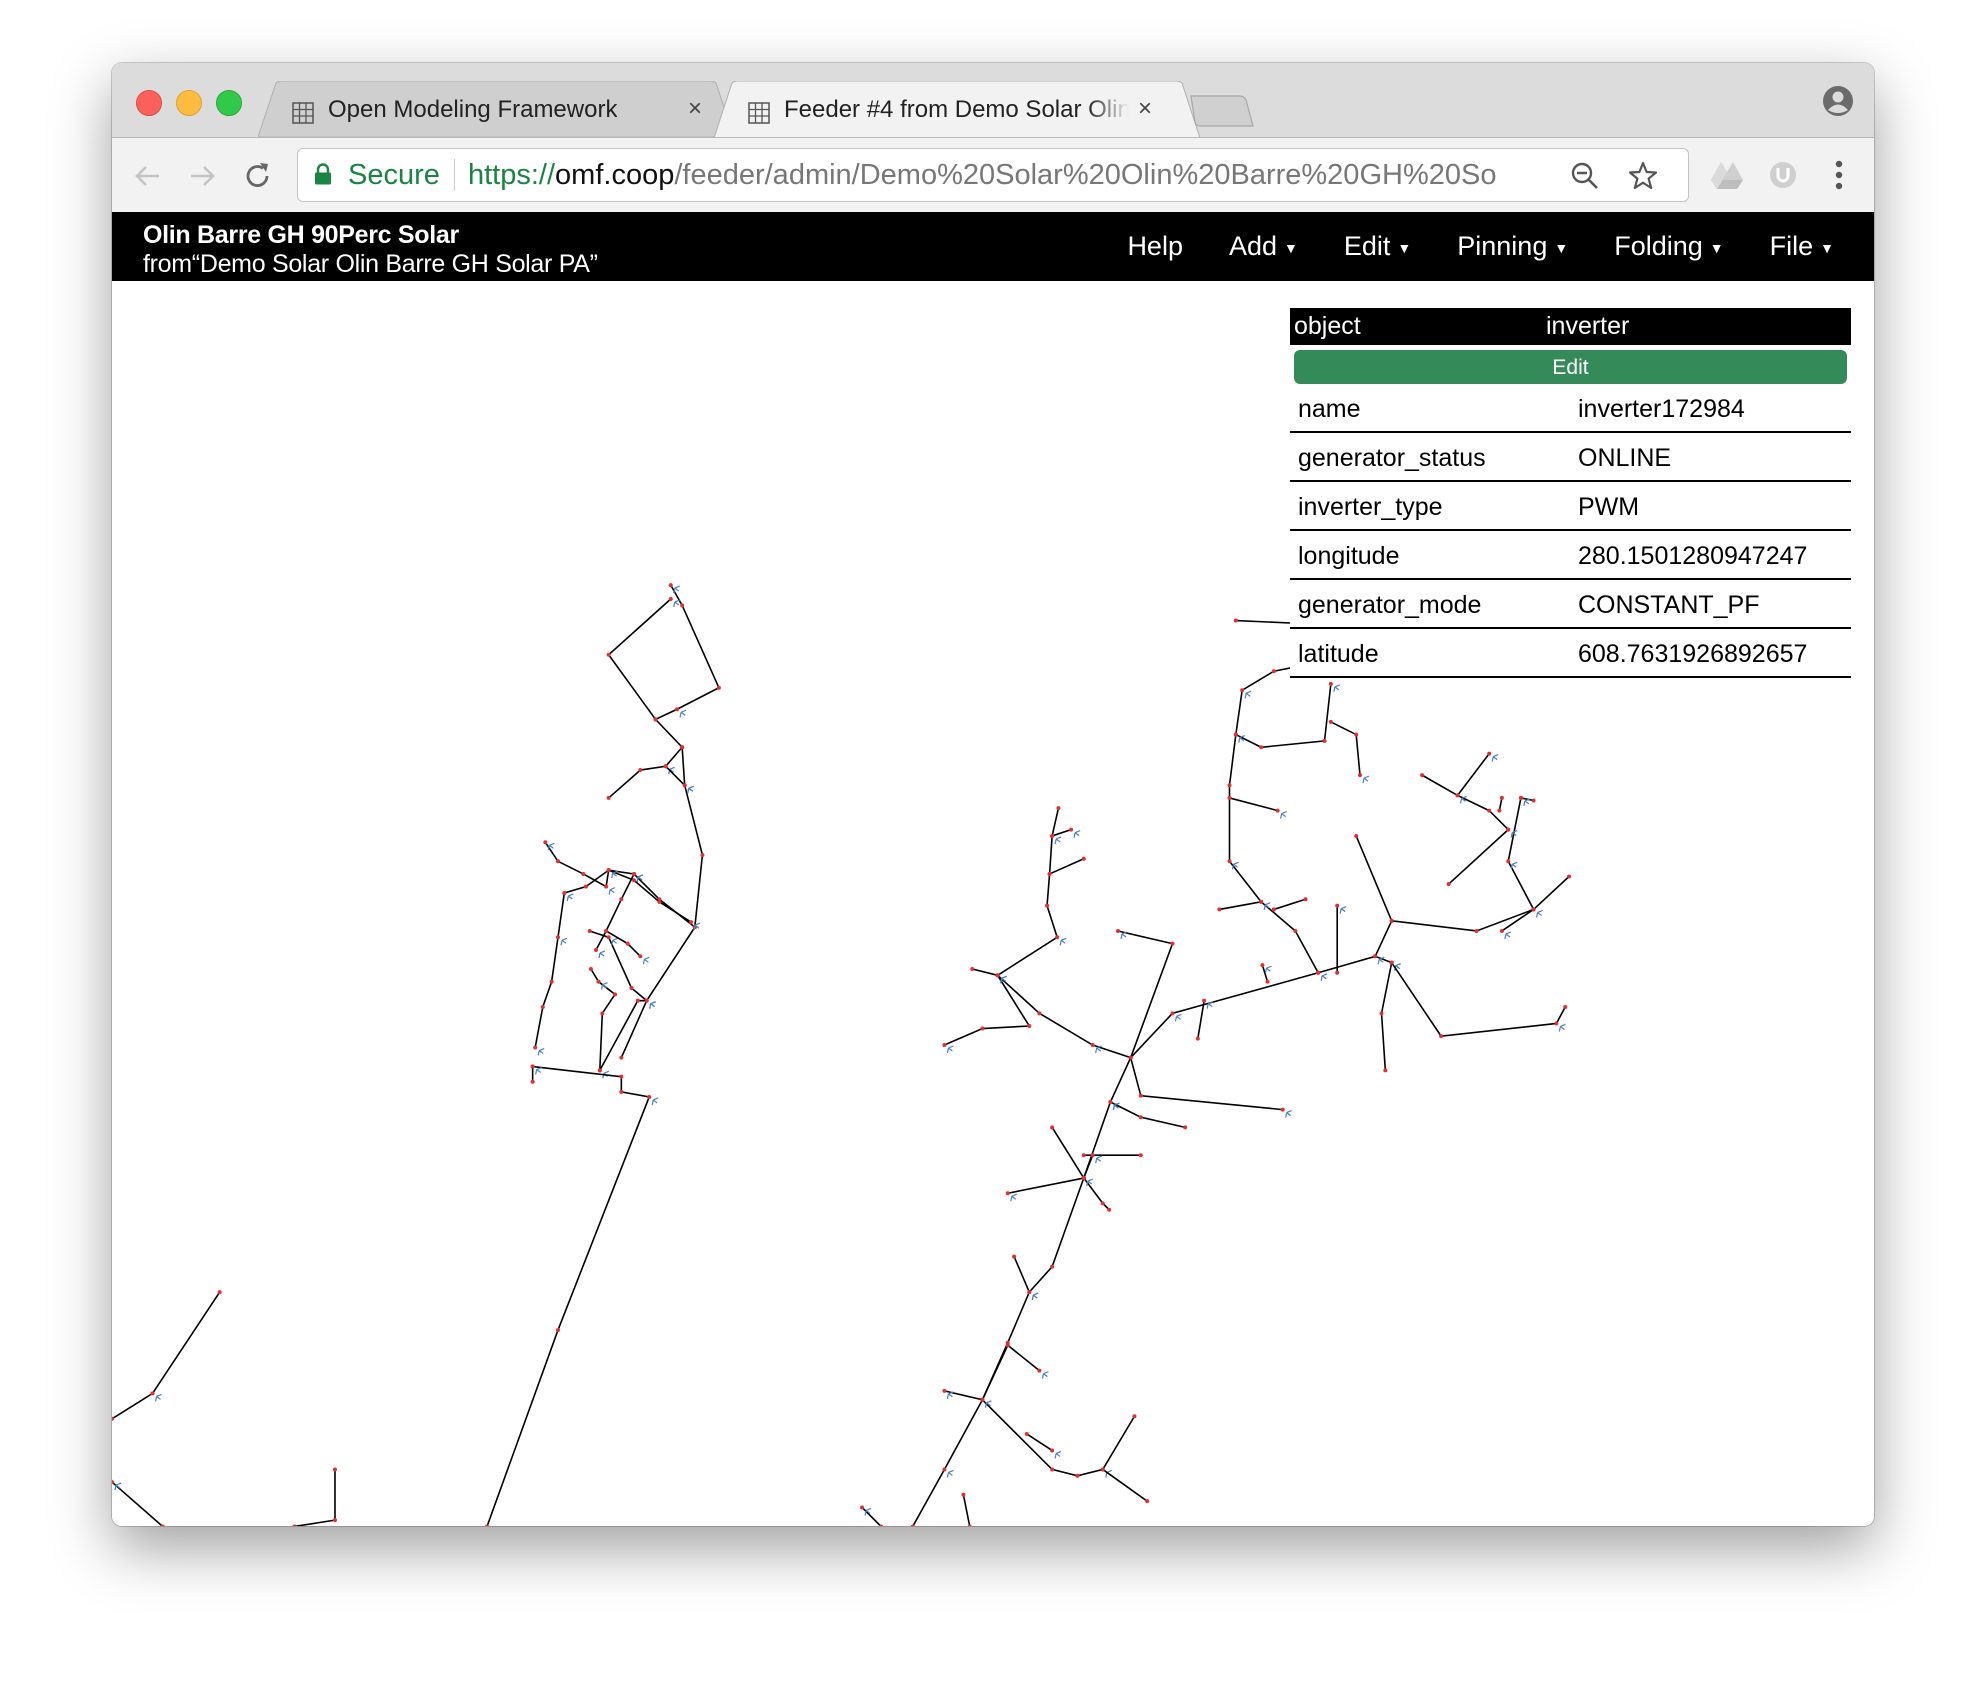 The height and width of the screenshot is (1686, 1986). I want to click on menu-dots-icon, so click(1839, 175).